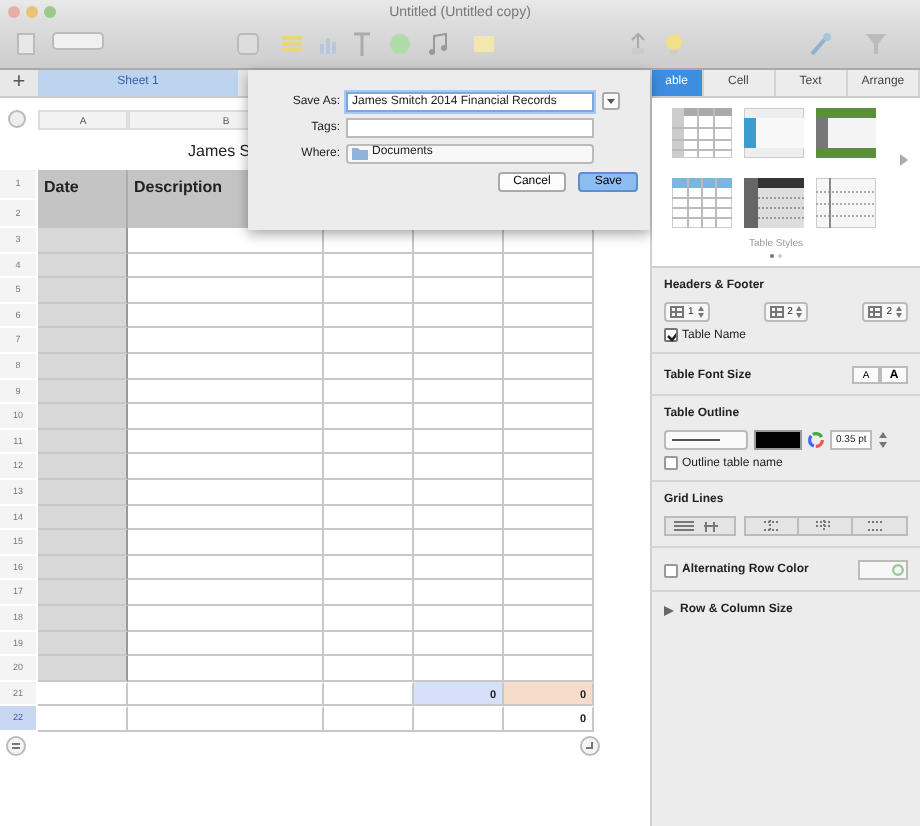  What do you see at coordinates (328, 44) in the screenshot?
I see `chart-icon` at bounding box center [328, 44].